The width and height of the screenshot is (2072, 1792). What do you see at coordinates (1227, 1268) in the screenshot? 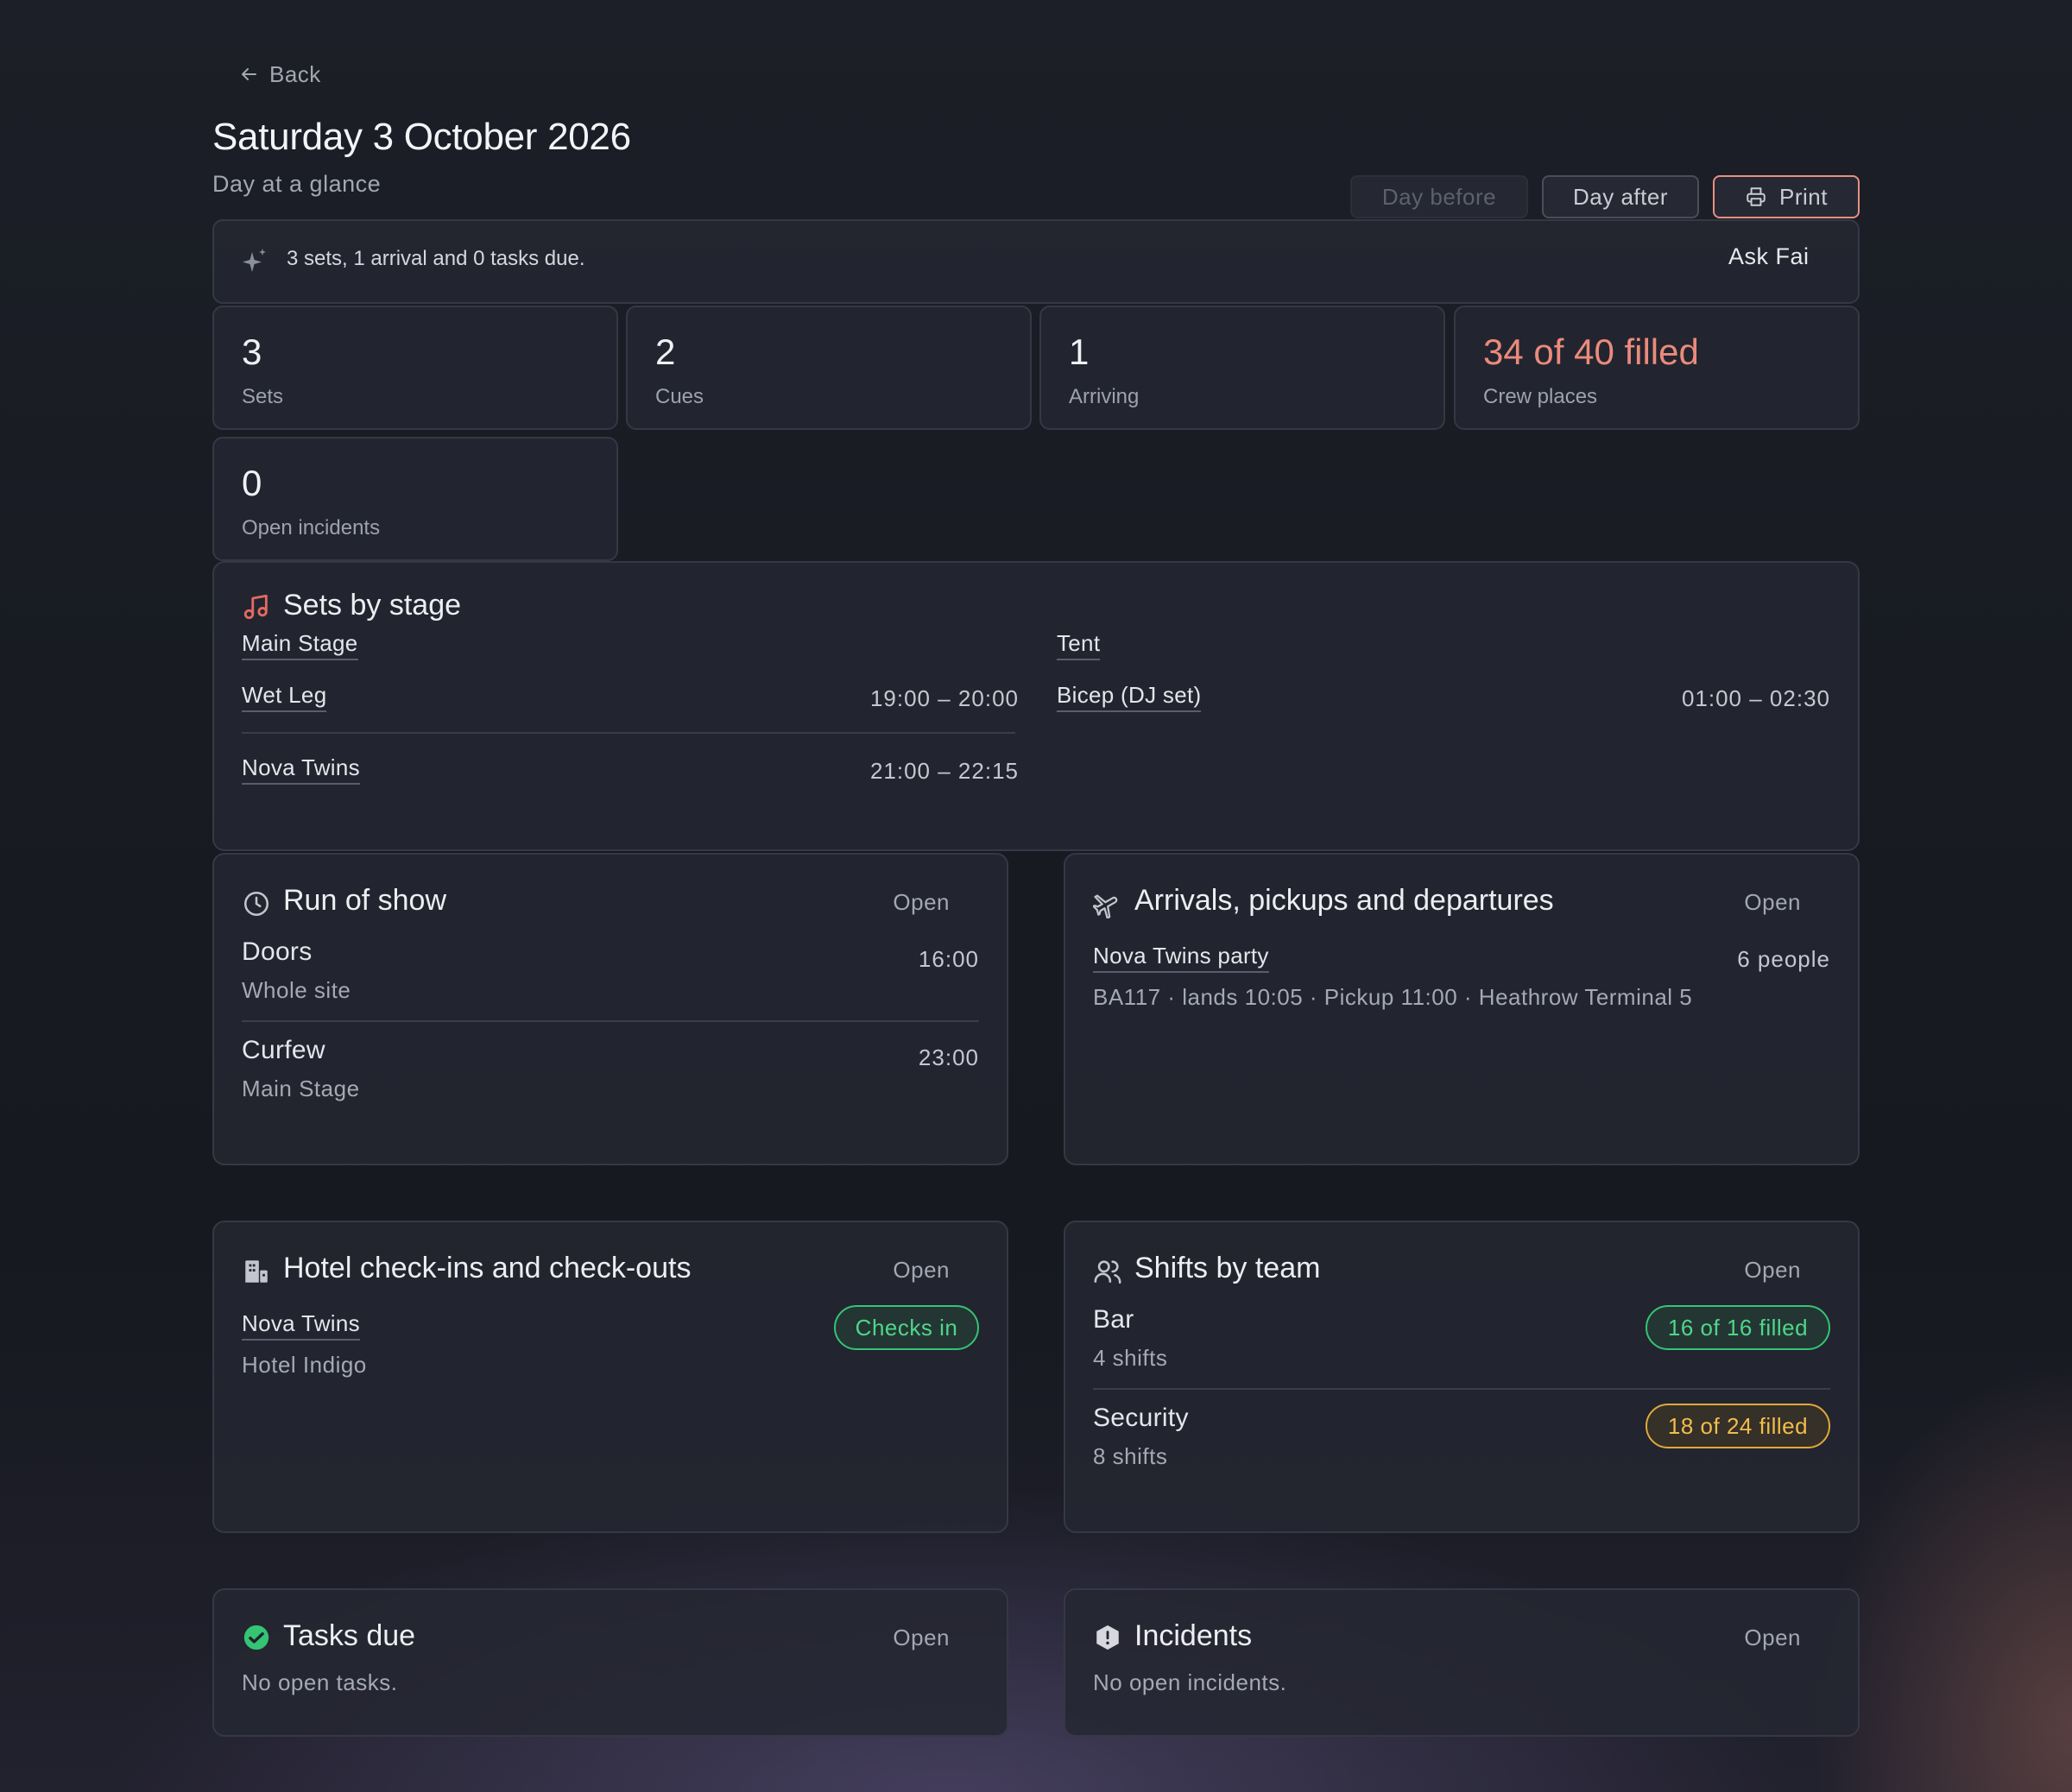
I see `section-title: Shifts by team` at bounding box center [1227, 1268].